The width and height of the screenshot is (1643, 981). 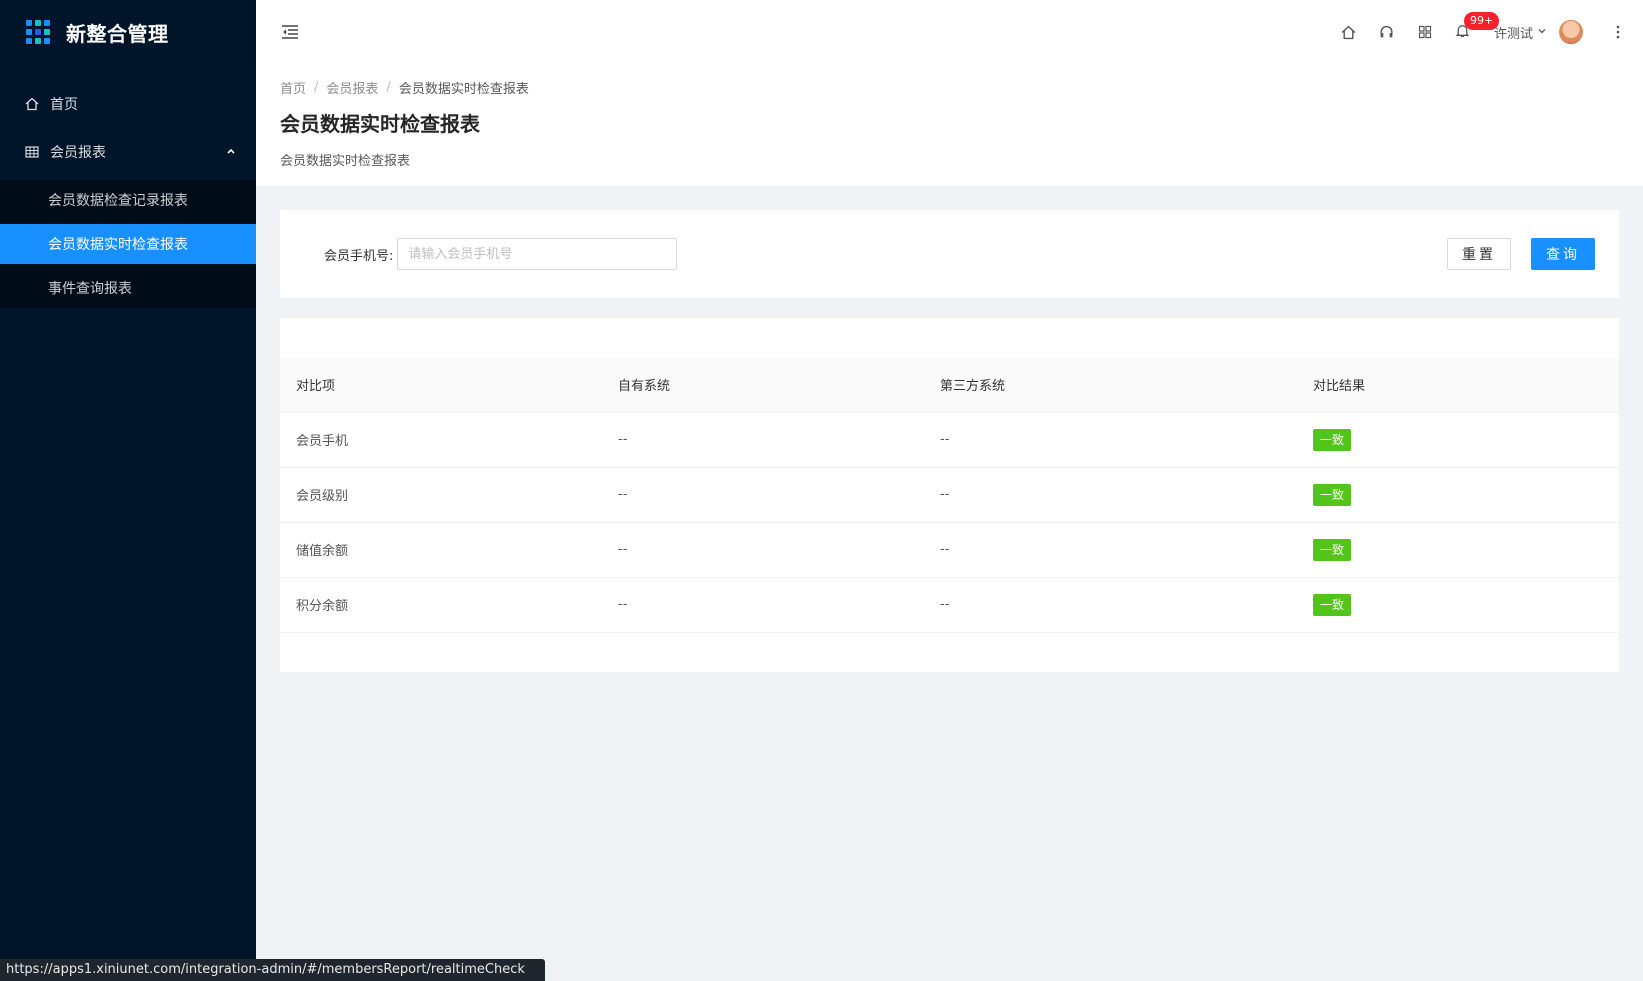 I want to click on avatar, so click(x=1571, y=32).